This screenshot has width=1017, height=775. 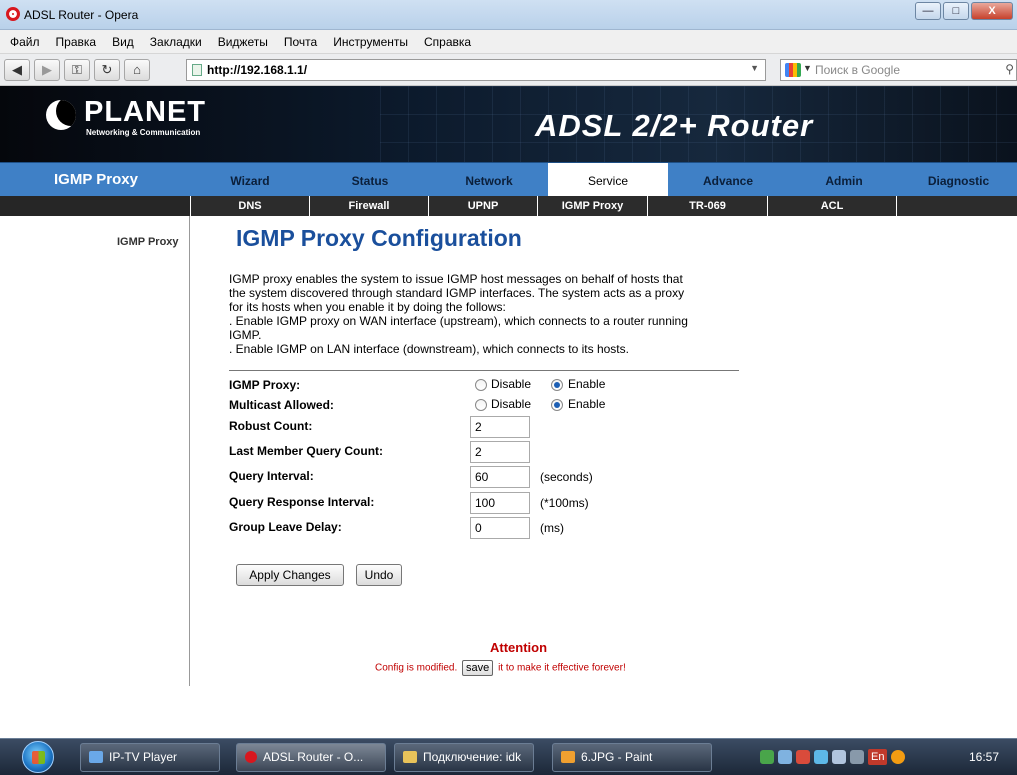 I want to click on query-response-interval-label: Query Response Interval:, so click(x=302, y=502).